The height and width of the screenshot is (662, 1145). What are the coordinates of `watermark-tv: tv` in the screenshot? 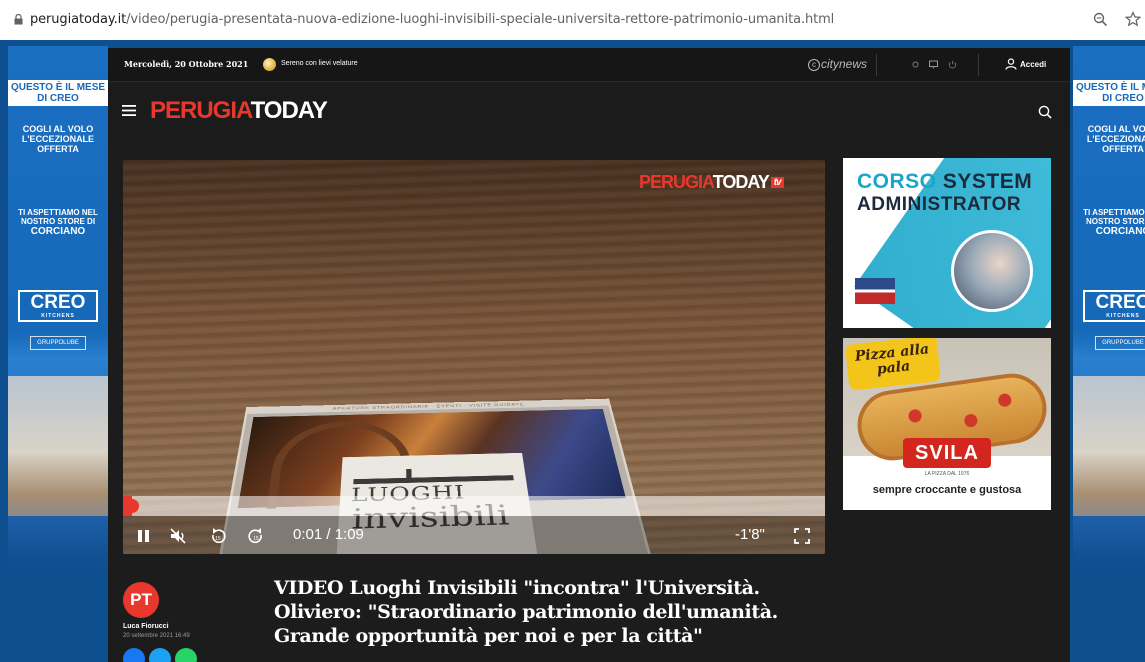 It's located at (777, 182).